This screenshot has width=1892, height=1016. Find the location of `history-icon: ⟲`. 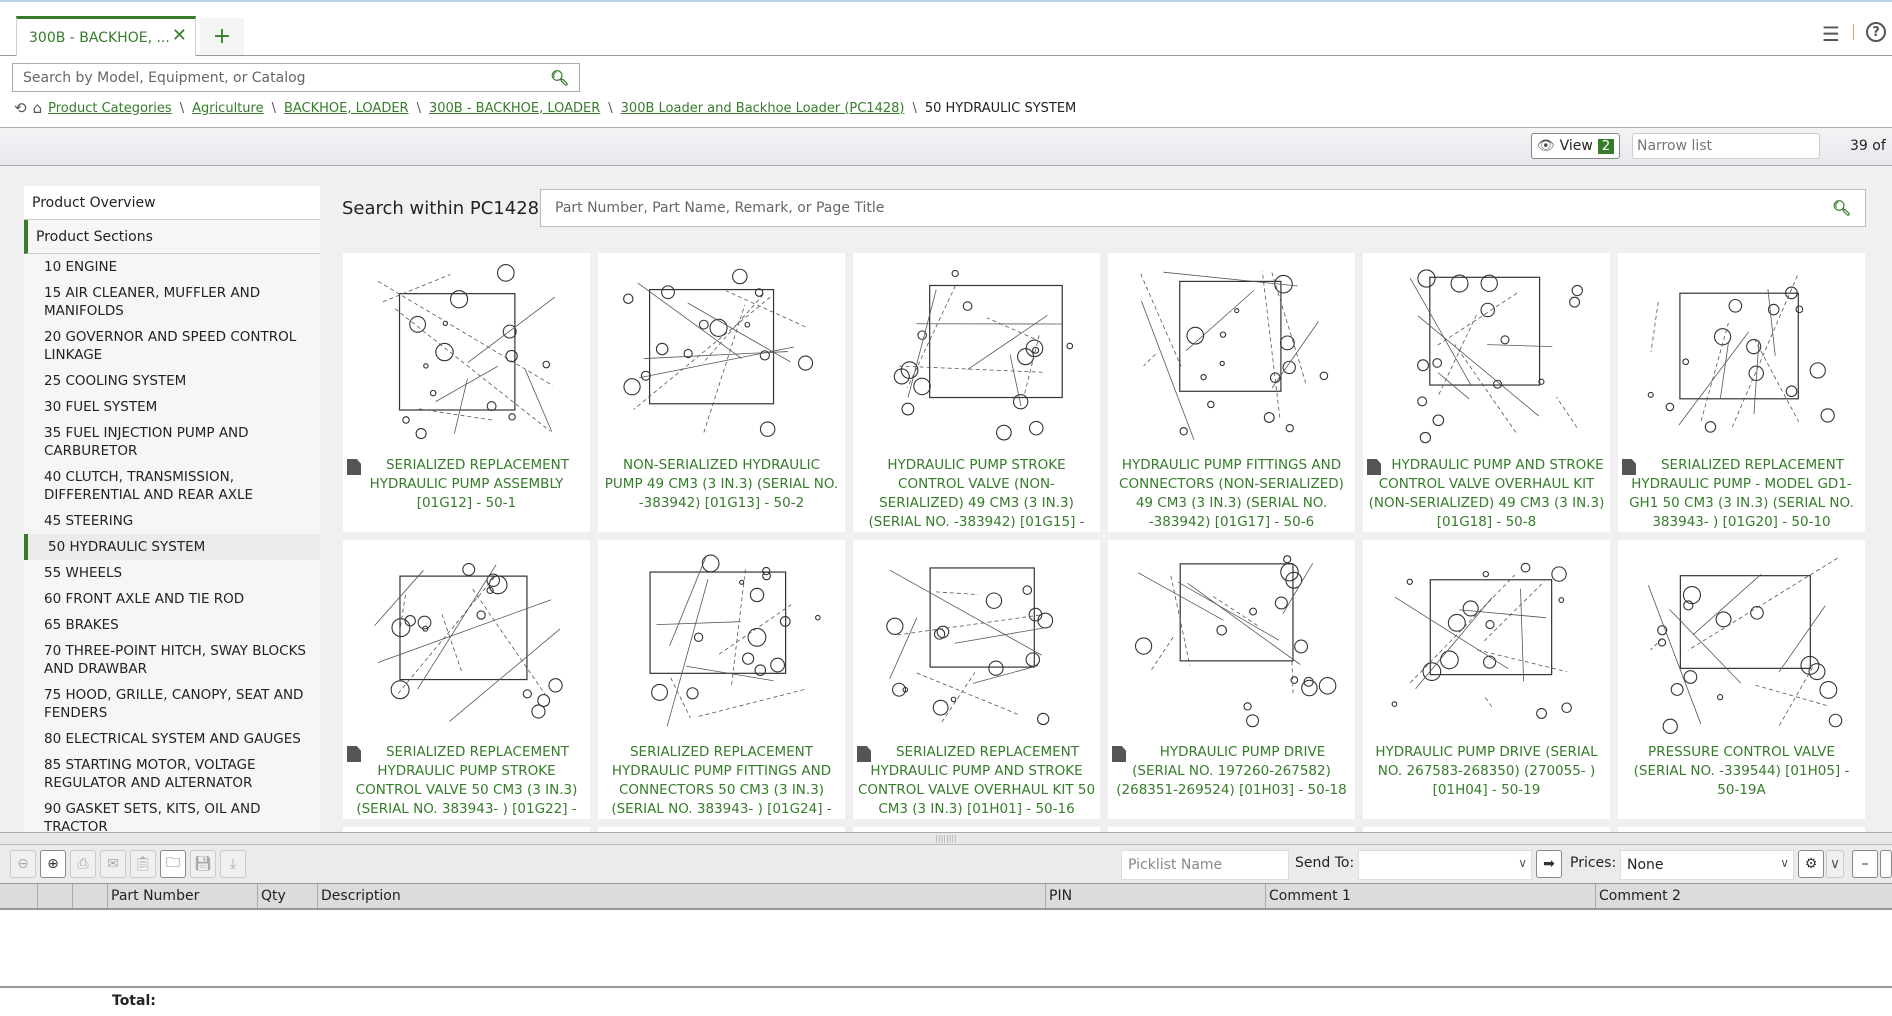

history-icon: ⟲ is located at coordinates (20, 108).